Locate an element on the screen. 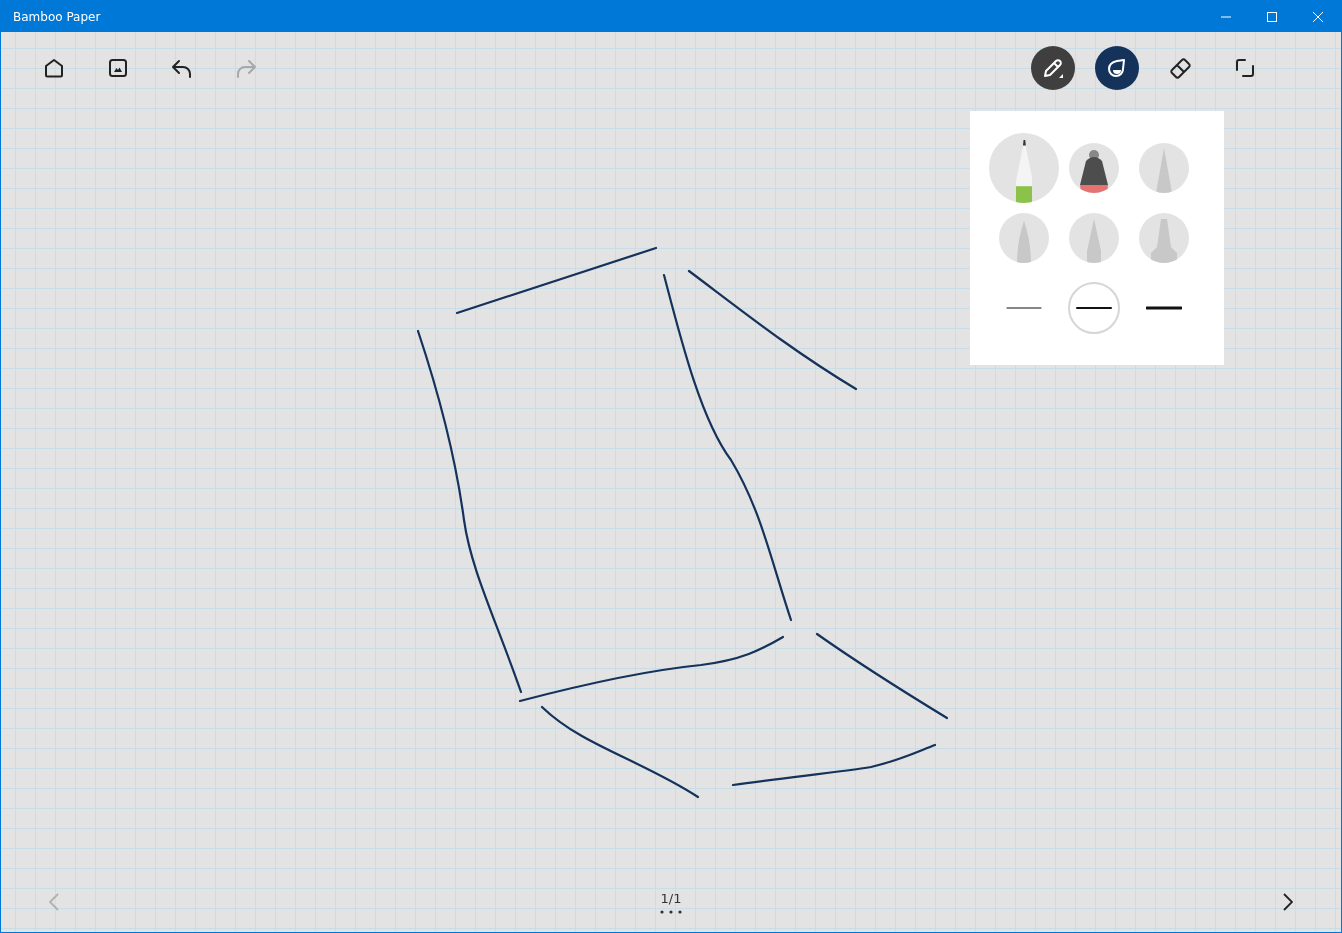 This screenshot has width=1342, height=933. pencil-icon is located at coordinates (1053, 68).